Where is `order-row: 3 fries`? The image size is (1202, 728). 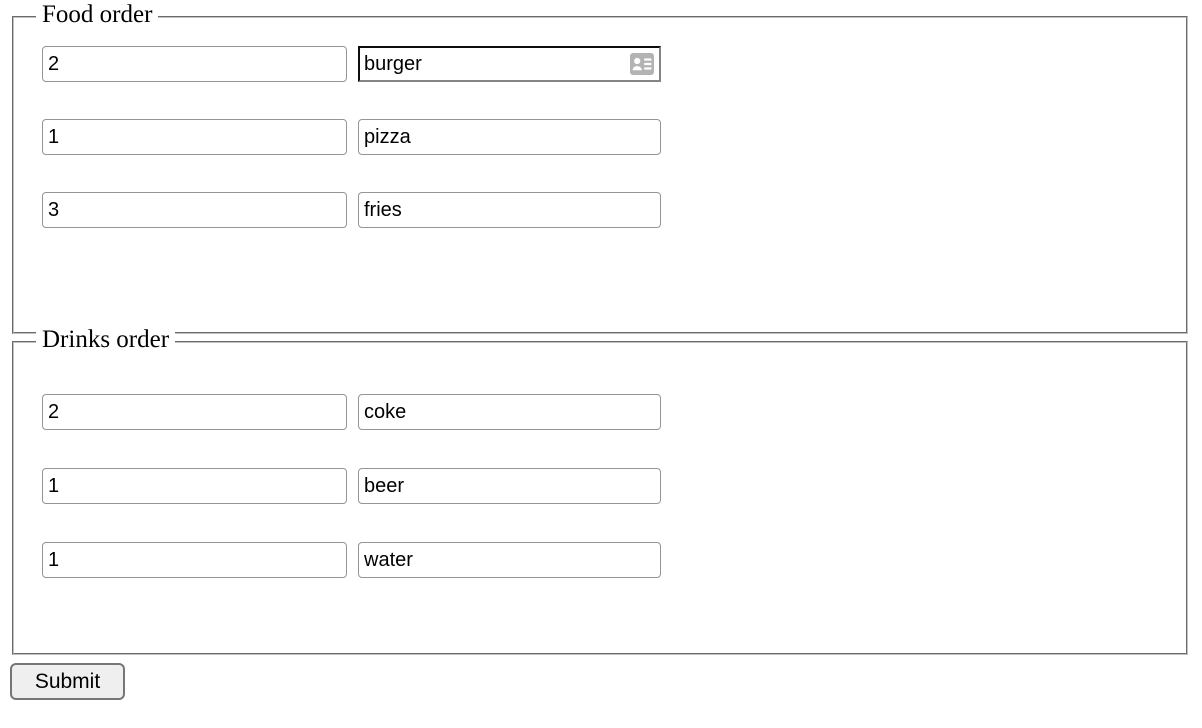
order-row: 3 fries is located at coordinates (351, 210).